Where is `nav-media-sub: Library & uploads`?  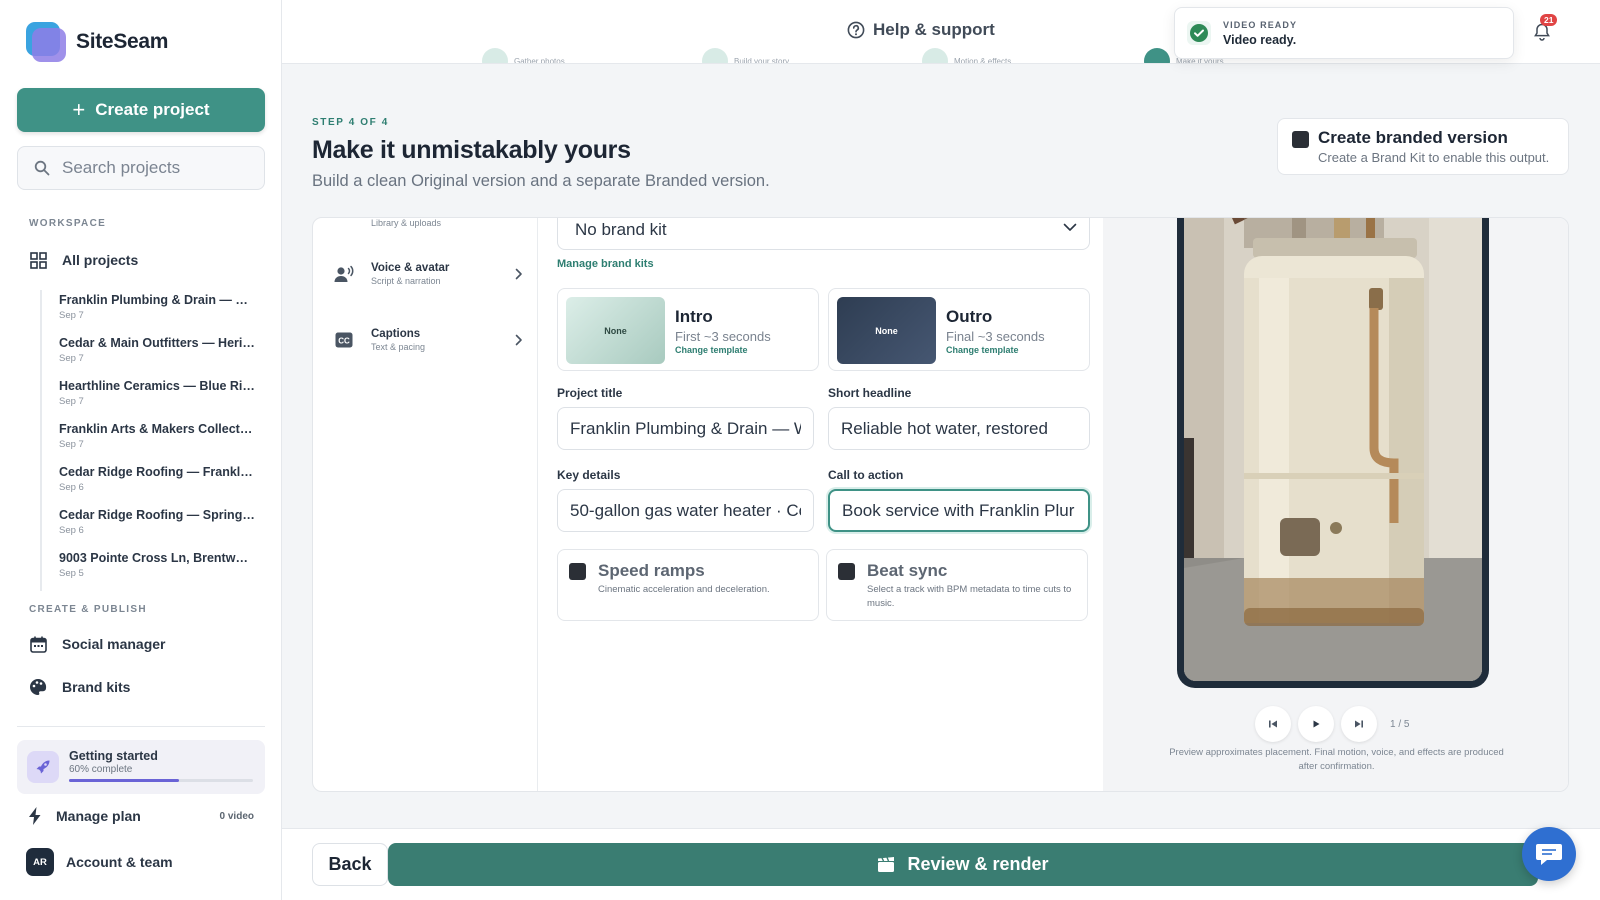 nav-media-sub: Library & uploads is located at coordinates (406, 223).